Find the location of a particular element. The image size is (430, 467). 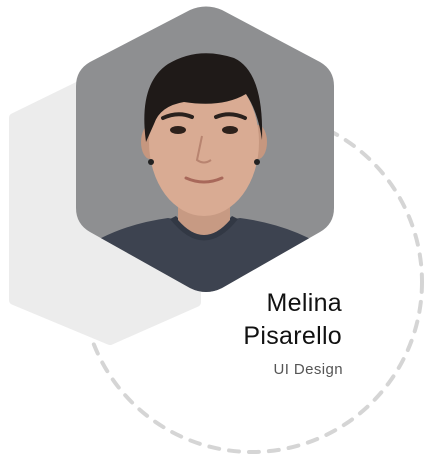

profile-name: Melina Pisarello is located at coordinates (292, 320).